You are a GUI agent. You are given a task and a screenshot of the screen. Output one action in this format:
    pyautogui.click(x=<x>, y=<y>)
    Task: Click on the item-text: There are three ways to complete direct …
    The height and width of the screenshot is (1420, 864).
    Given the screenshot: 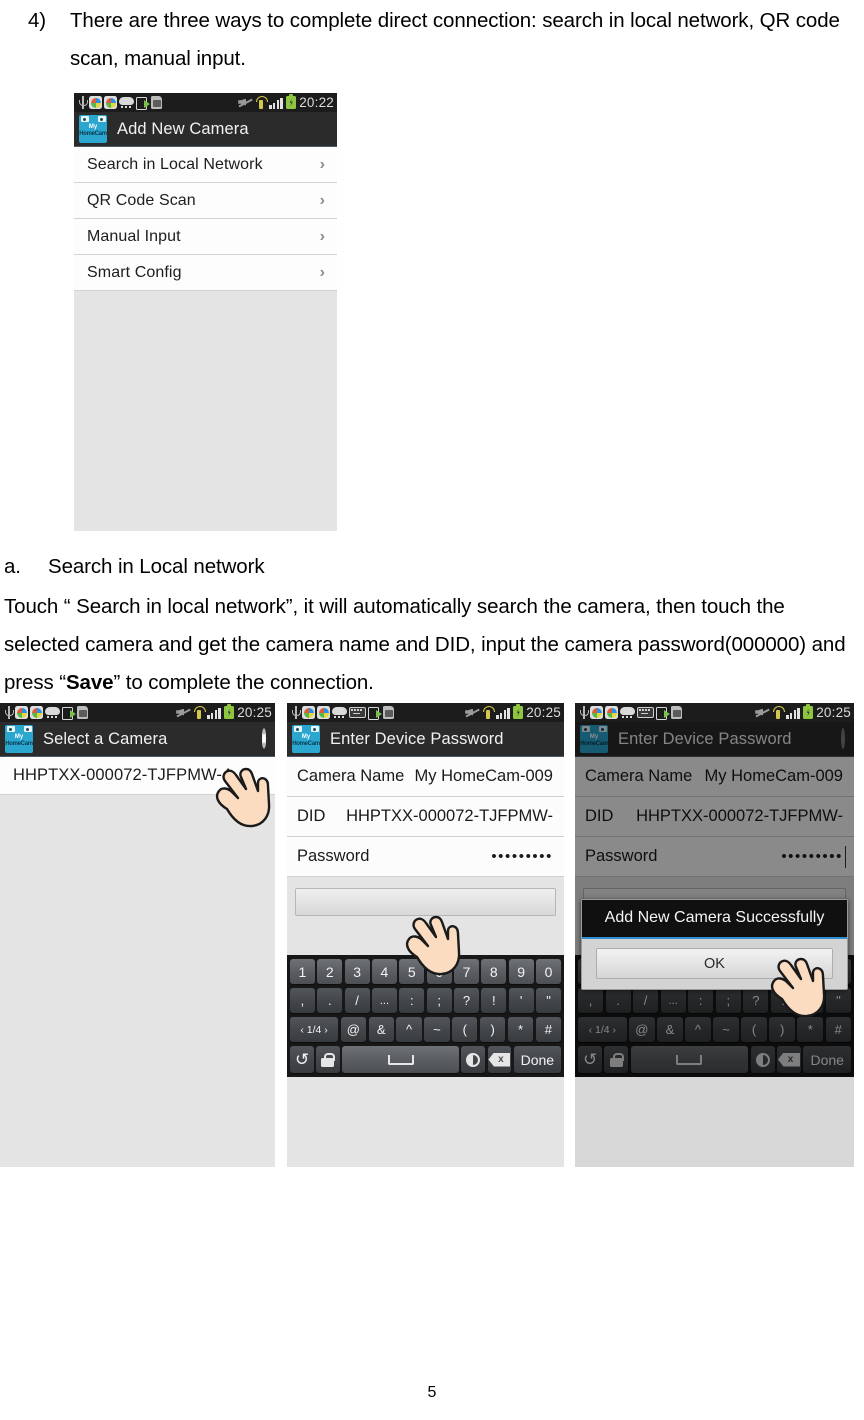 What is the action you would take?
    pyautogui.click(x=455, y=39)
    